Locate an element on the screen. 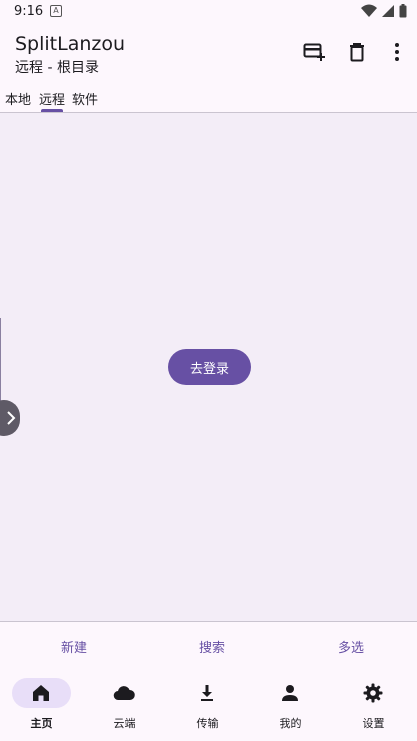 The image size is (417, 741). add-card-button is located at coordinates (314, 52).